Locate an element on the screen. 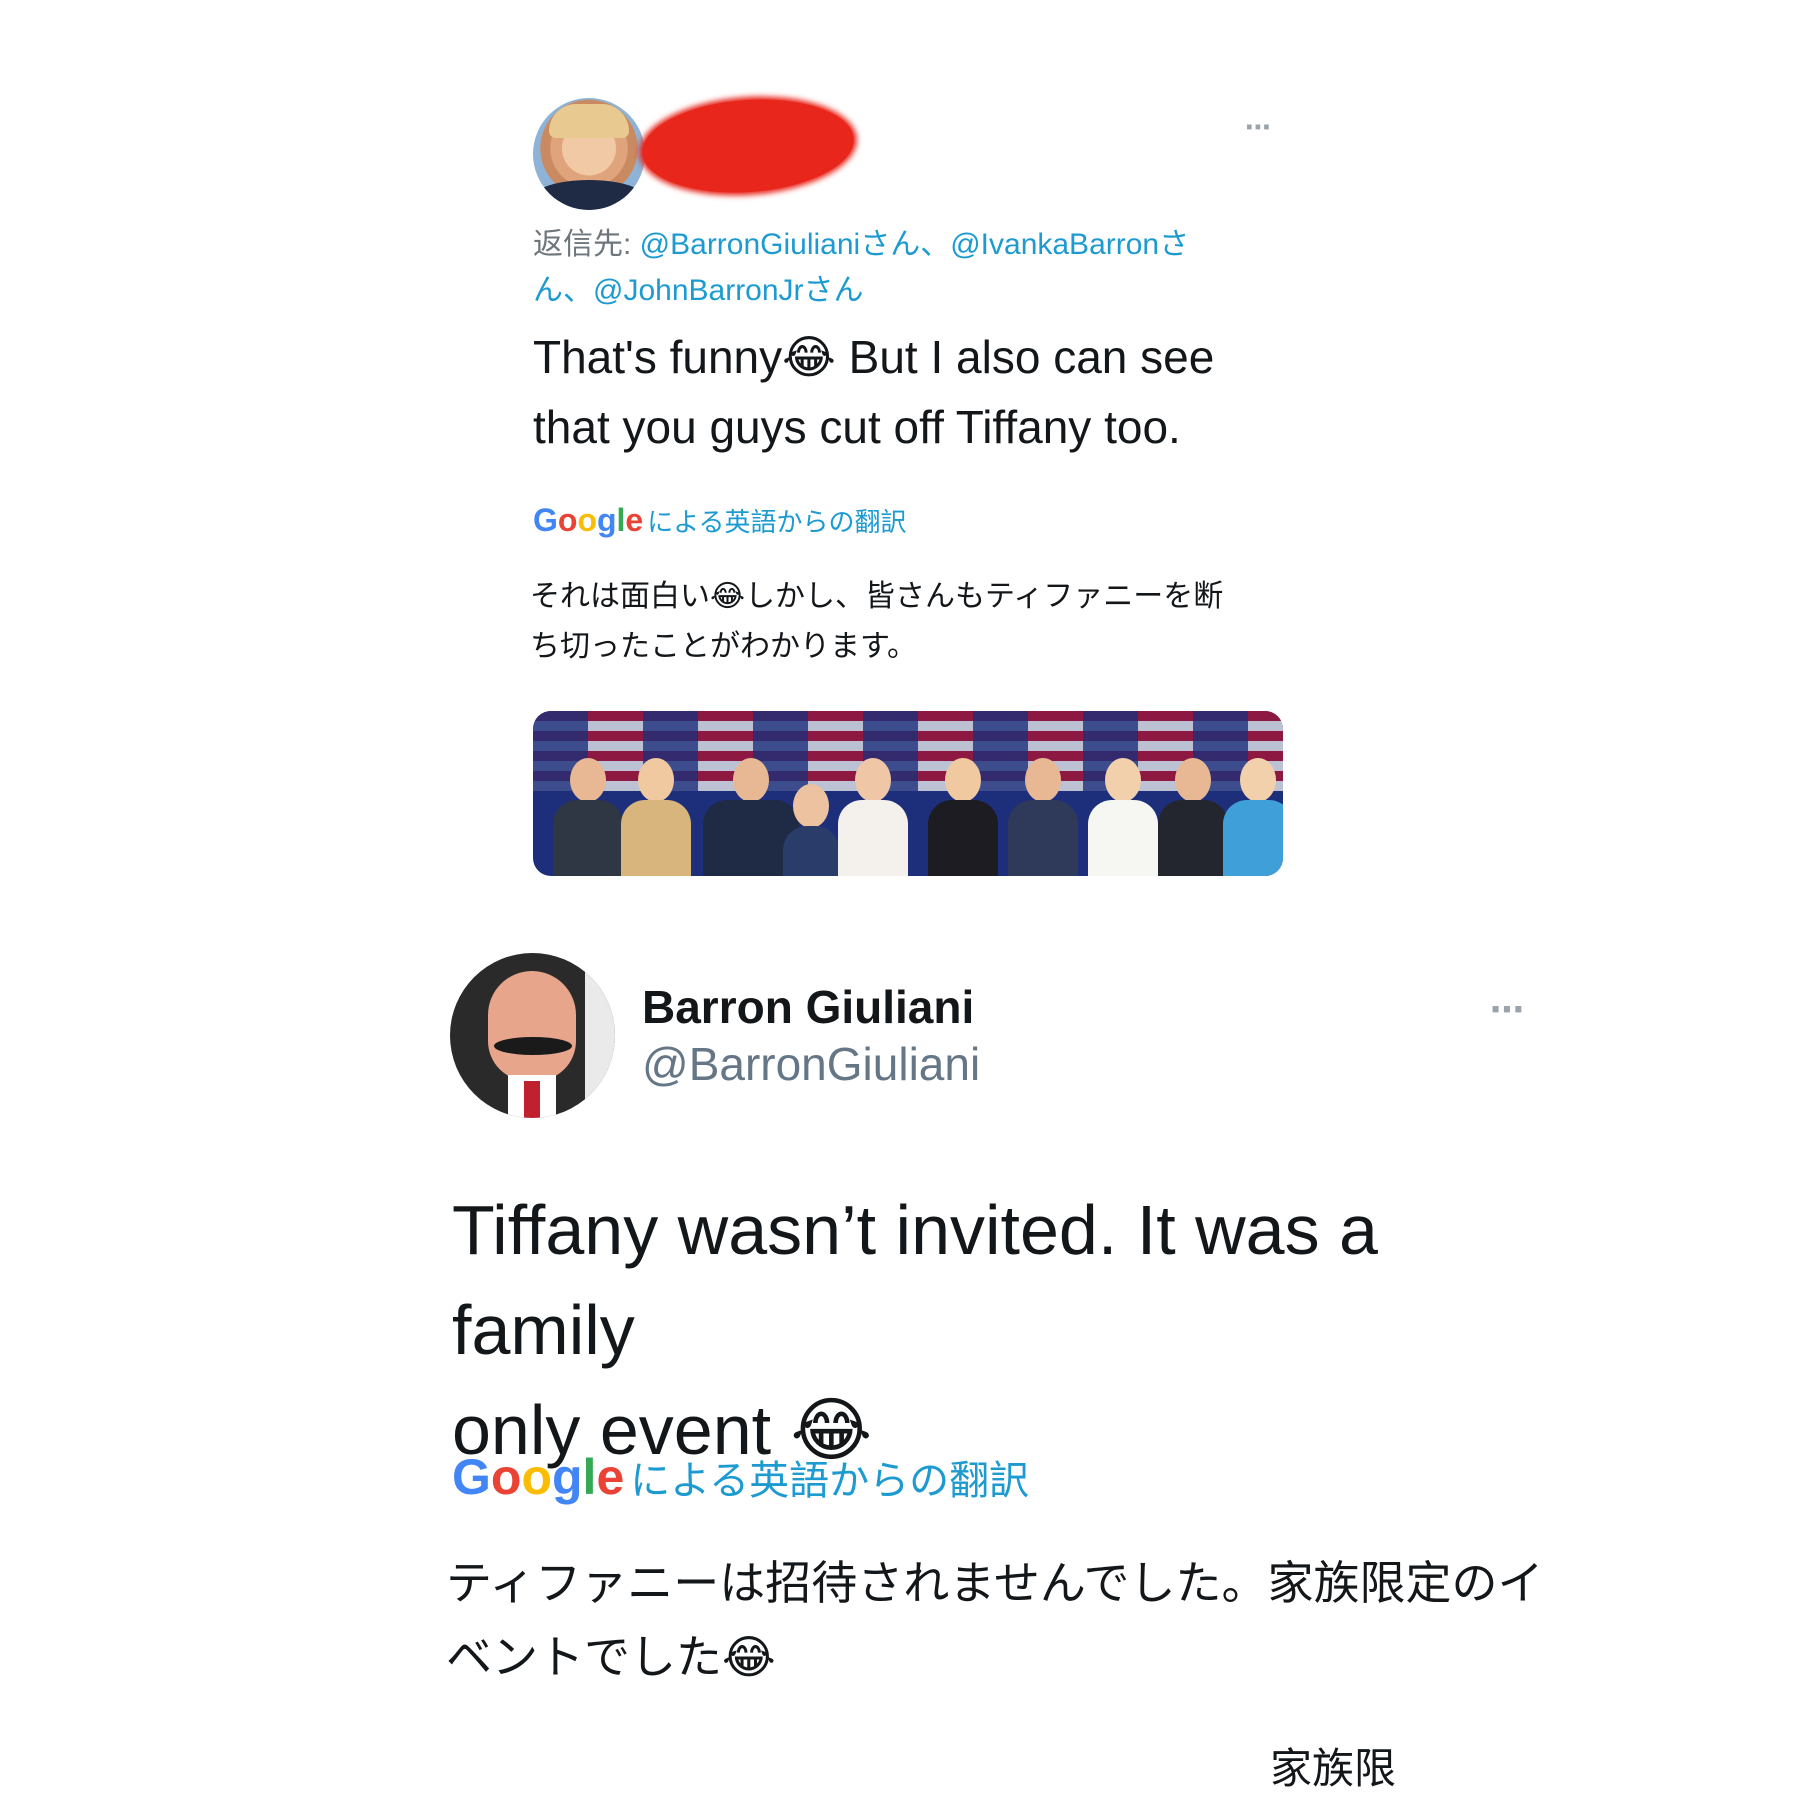 Image resolution: width=1800 pixels, height=1800 pixels. author-handle: @BarronGiuliani is located at coordinates (811, 1064).